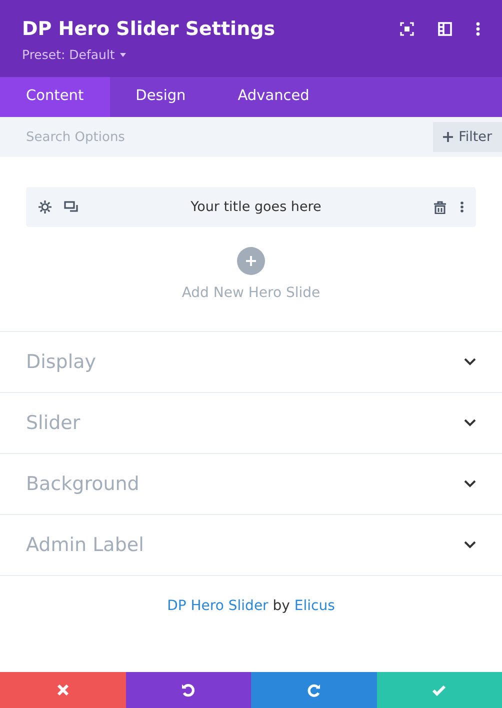 Image resolution: width=502 pixels, height=708 pixels. What do you see at coordinates (313, 690) in the screenshot?
I see `redo-icon` at bounding box center [313, 690].